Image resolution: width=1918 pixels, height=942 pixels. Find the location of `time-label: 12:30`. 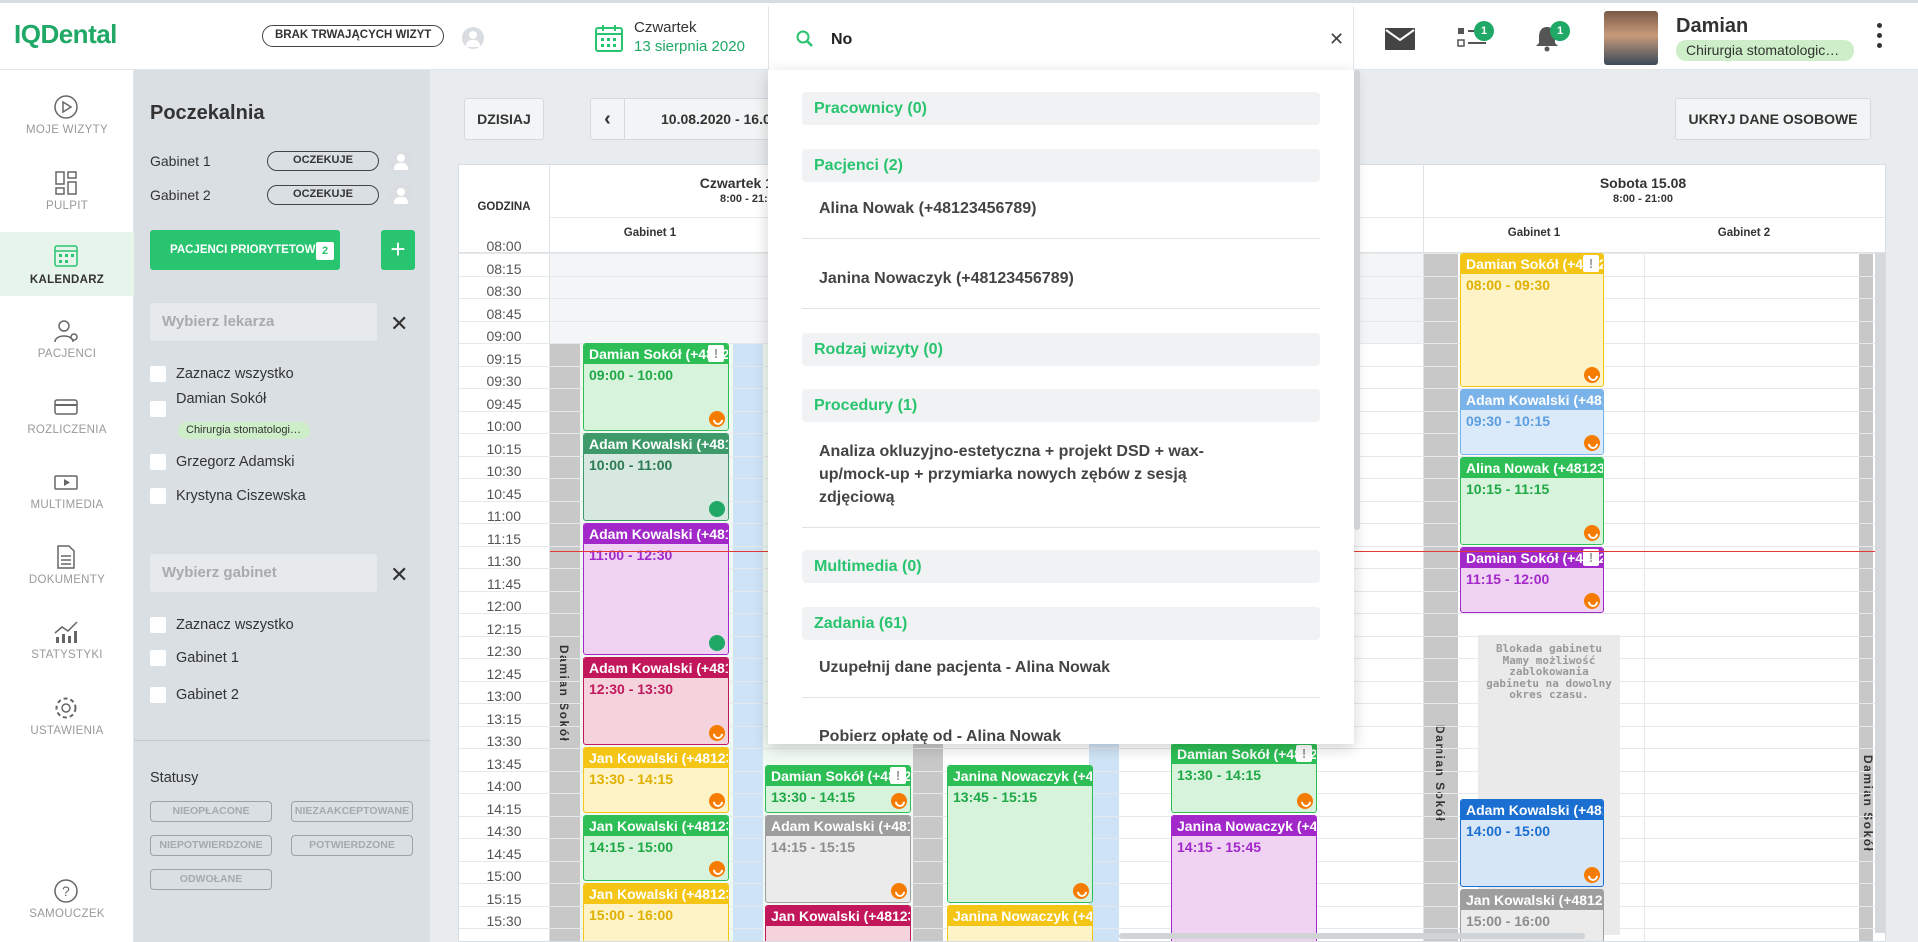

time-label: 12:30 is located at coordinates (504, 651).